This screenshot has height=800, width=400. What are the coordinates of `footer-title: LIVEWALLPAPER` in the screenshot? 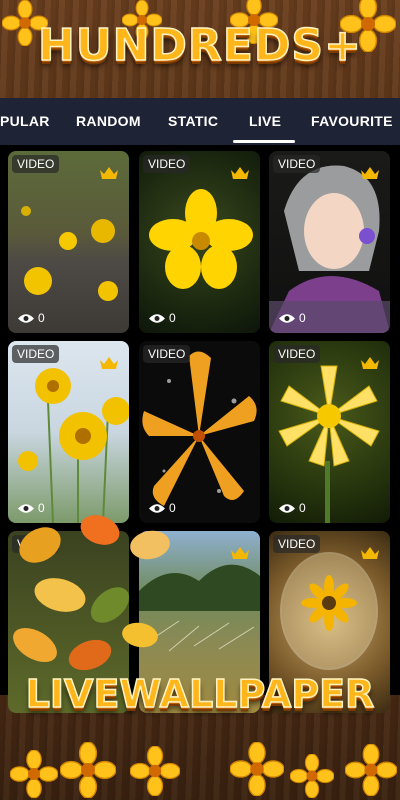 It's located at (200, 694).